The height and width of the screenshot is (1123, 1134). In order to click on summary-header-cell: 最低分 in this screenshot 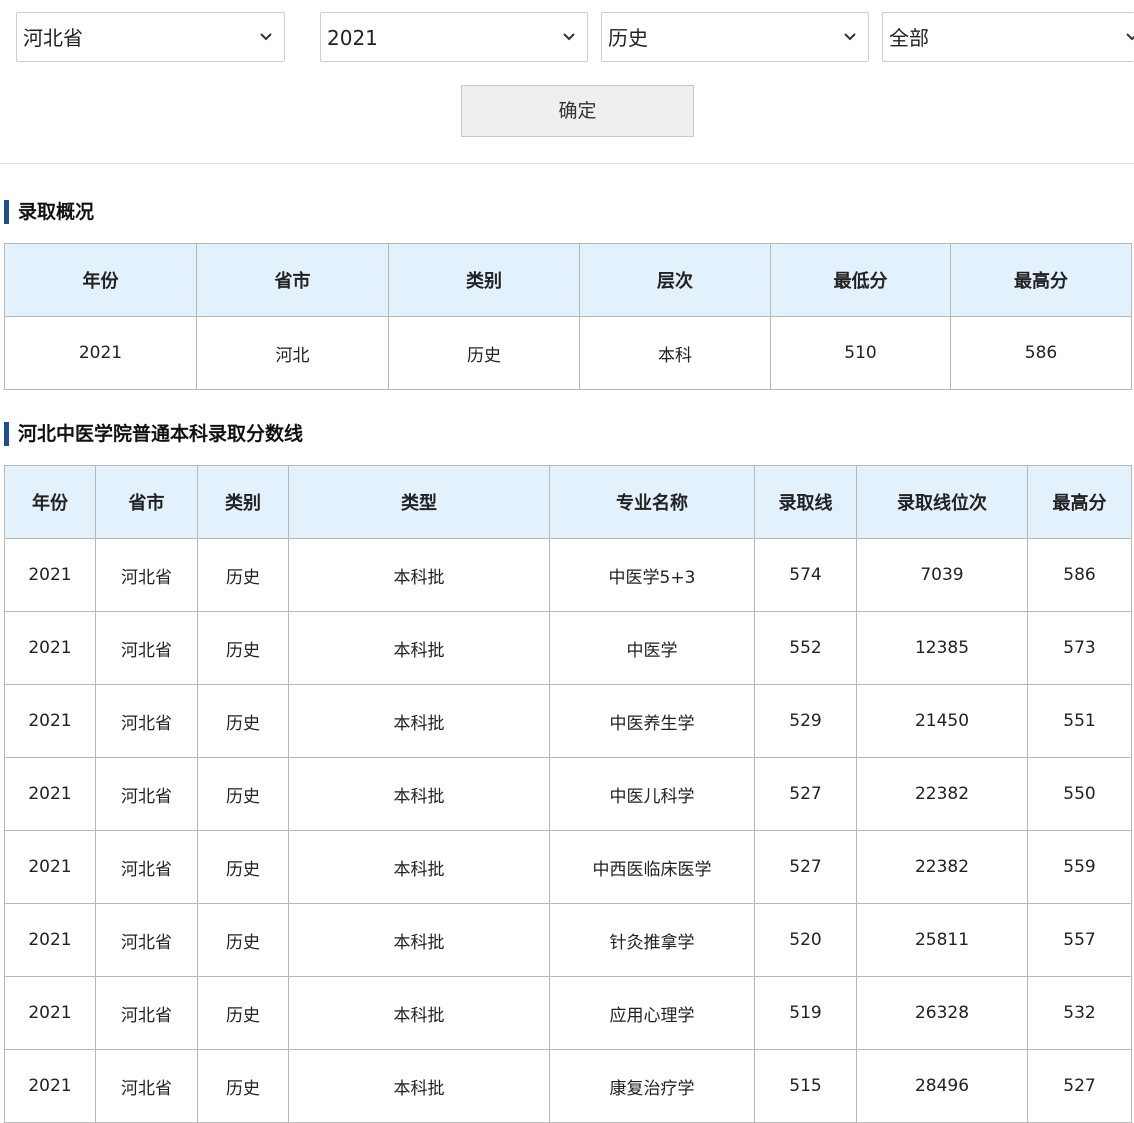, I will do `click(860, 280)`.